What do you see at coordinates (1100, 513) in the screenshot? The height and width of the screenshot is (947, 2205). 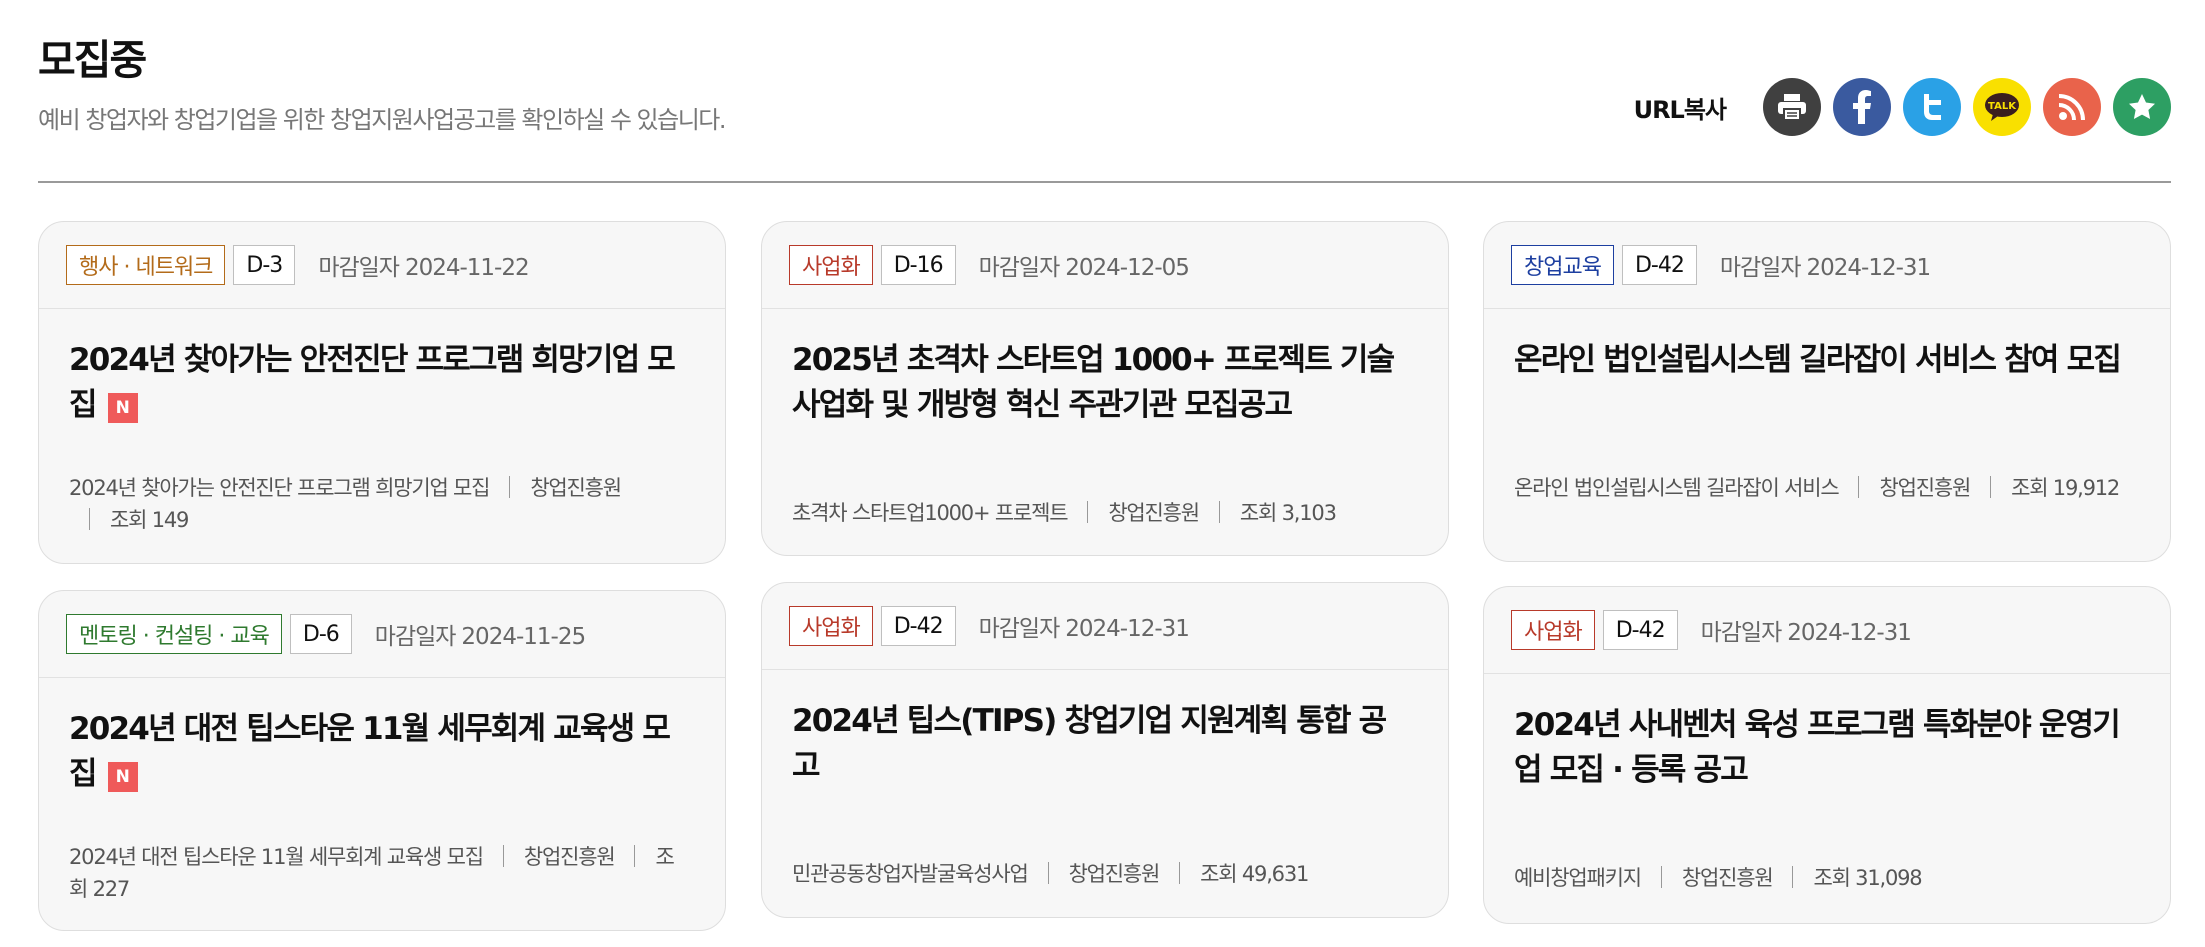 I see `card-meta: 초격차 스타트업1000+ 프로젝트 창업진흥원 조회 3,103` at bounding box center [1100, 513].